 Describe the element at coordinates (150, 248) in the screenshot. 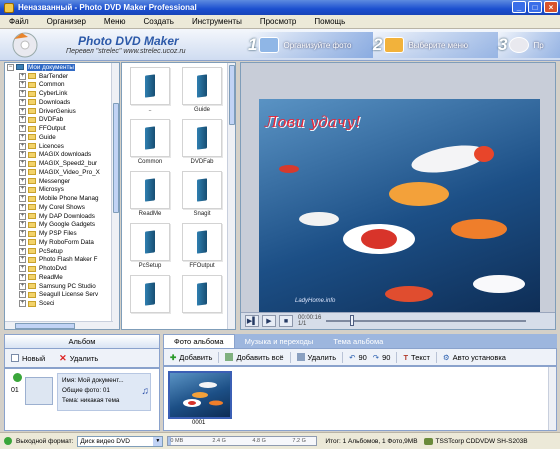

I see `folder-thumbnail: PcSetup` at that location.